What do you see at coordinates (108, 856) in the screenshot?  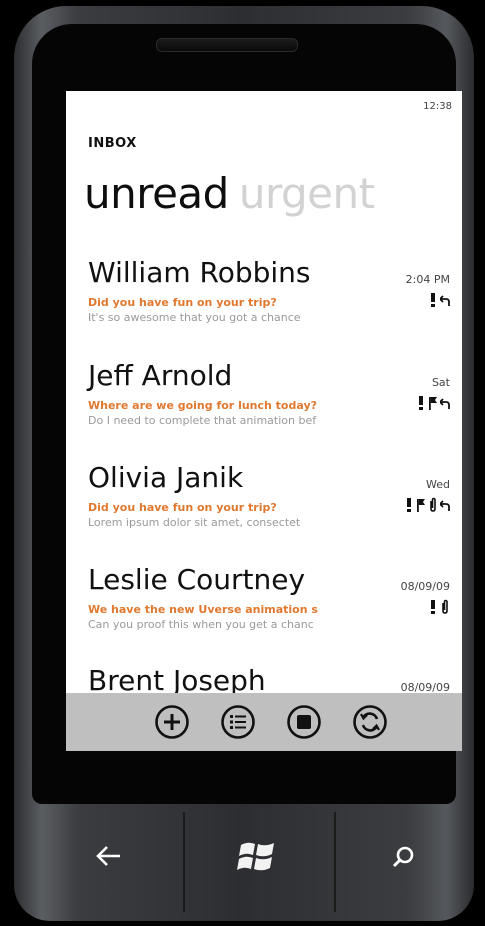 I see `back-icon` at bounding box center [108, 856].